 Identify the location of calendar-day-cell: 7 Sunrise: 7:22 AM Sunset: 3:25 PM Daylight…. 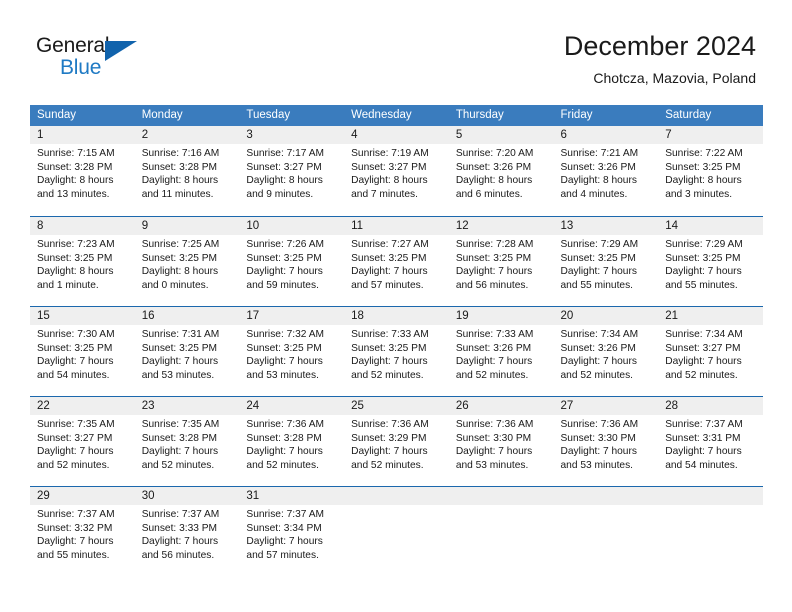
(710, 171).